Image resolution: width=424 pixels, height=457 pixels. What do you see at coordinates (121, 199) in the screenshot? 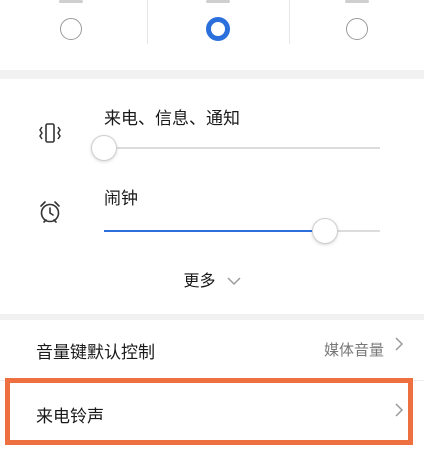
I see `alarm-volume-label: 闹钟` at bounding box center [121, 199].